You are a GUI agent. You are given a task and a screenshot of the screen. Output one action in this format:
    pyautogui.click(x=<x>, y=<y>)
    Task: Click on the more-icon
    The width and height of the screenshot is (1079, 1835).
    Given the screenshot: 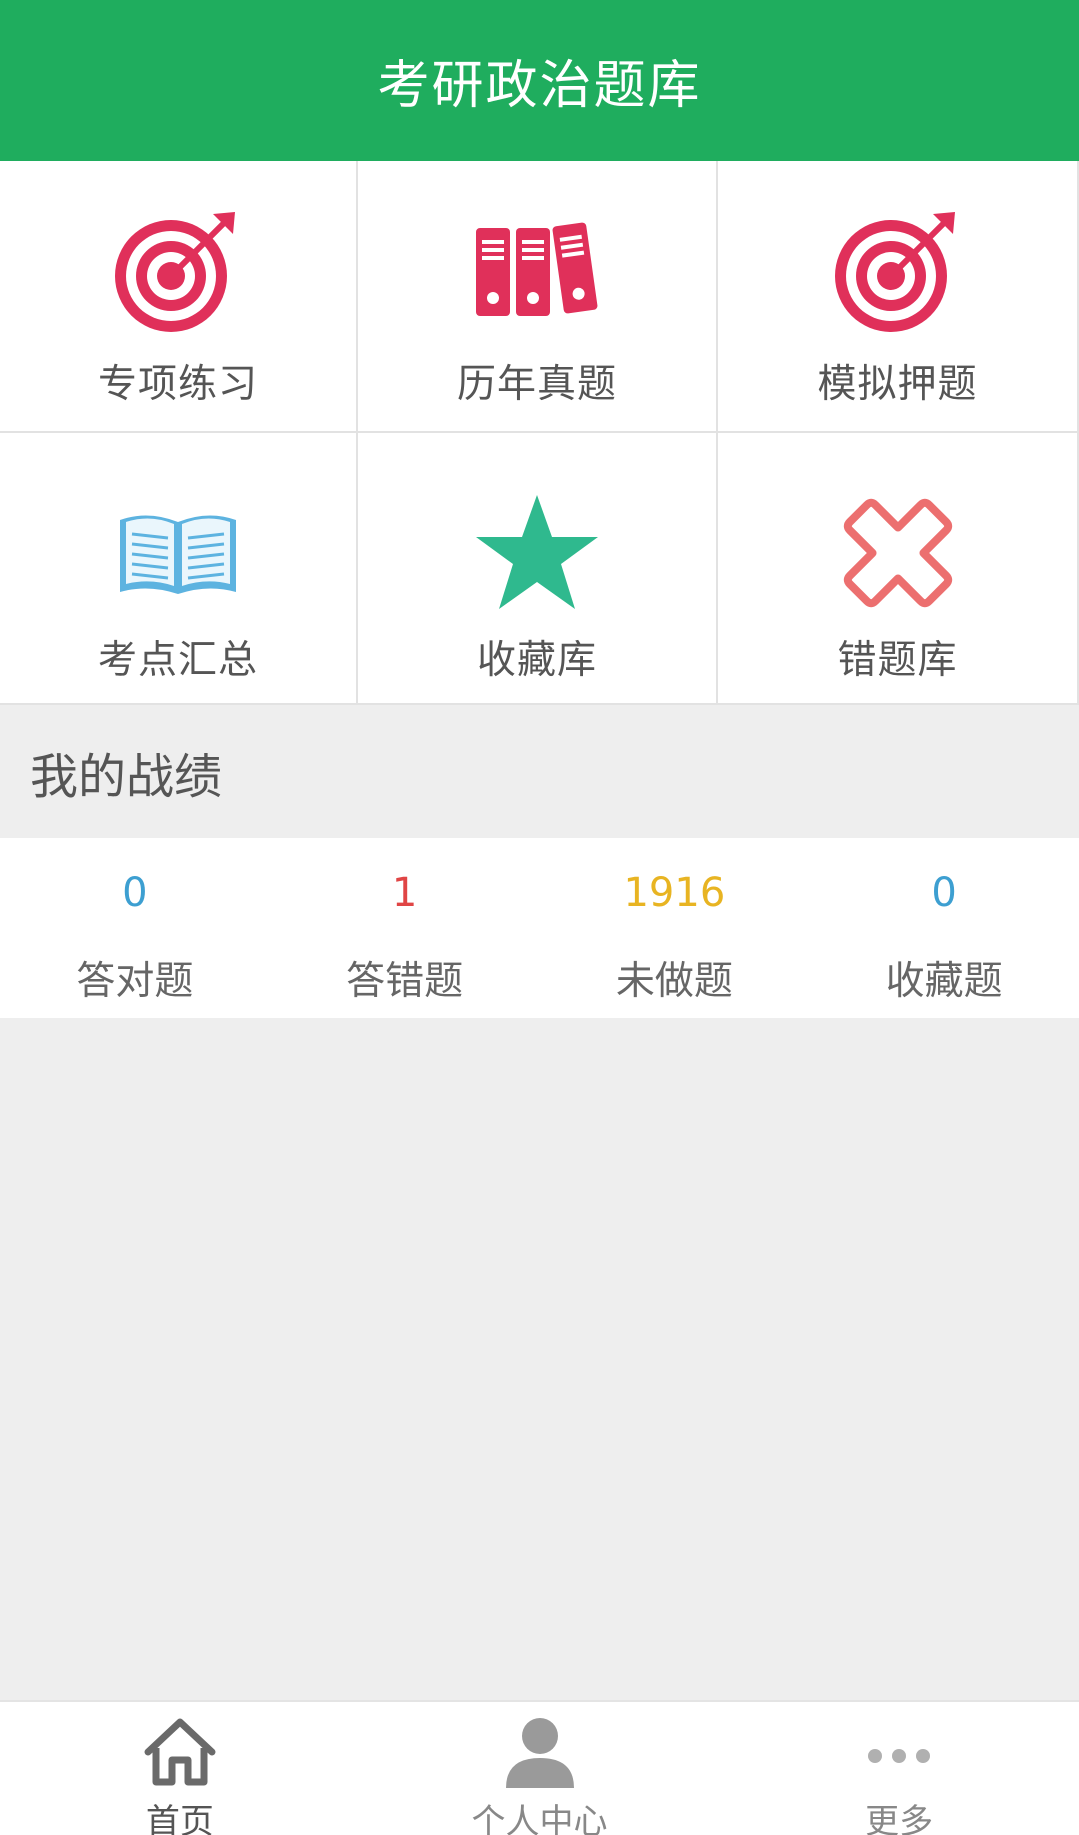 What is the action you would take?
    pyautogui.click(x=899, y=1752)
    